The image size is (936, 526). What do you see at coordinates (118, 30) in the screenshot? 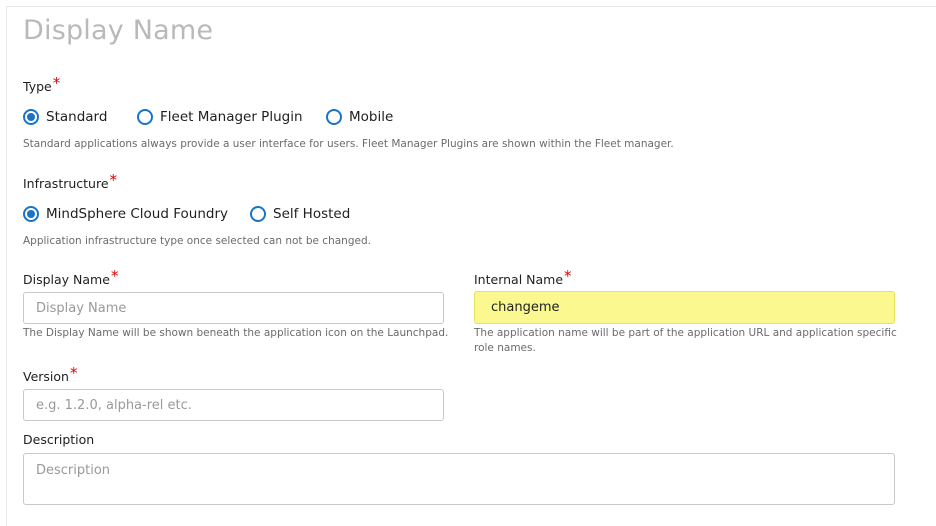
I see `page-title: Display Name` at bounding box center [118, 30].